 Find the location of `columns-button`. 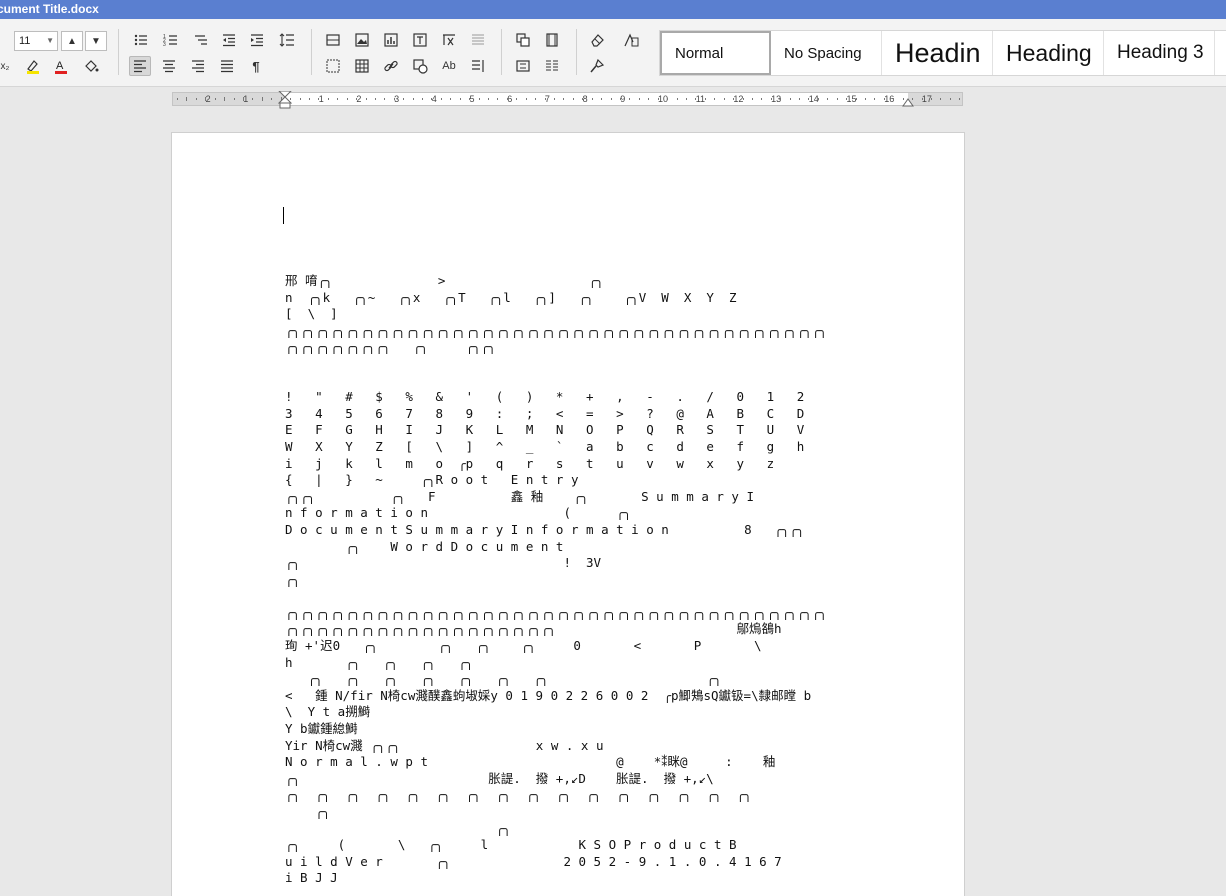

columns-button is located at coordinates (478, 40).